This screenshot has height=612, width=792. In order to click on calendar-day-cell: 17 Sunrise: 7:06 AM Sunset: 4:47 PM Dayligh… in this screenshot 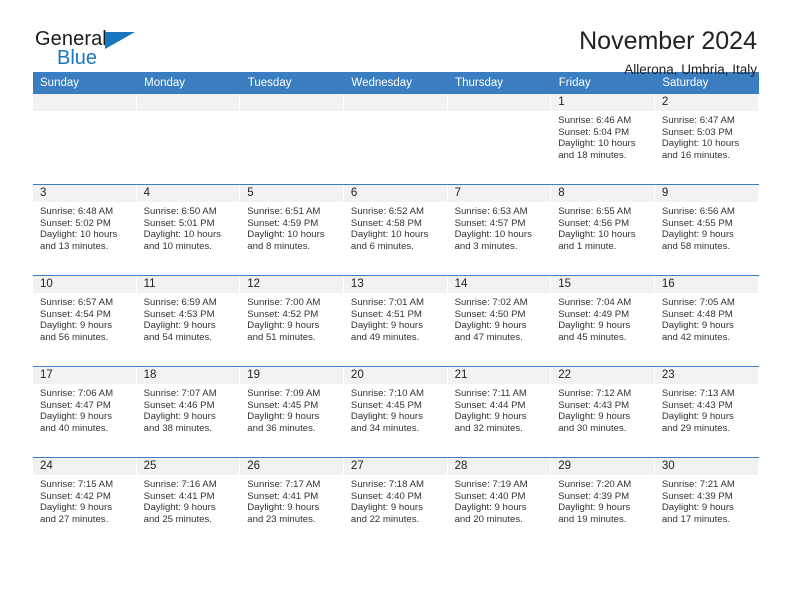, I will do `click(85, 412)`.